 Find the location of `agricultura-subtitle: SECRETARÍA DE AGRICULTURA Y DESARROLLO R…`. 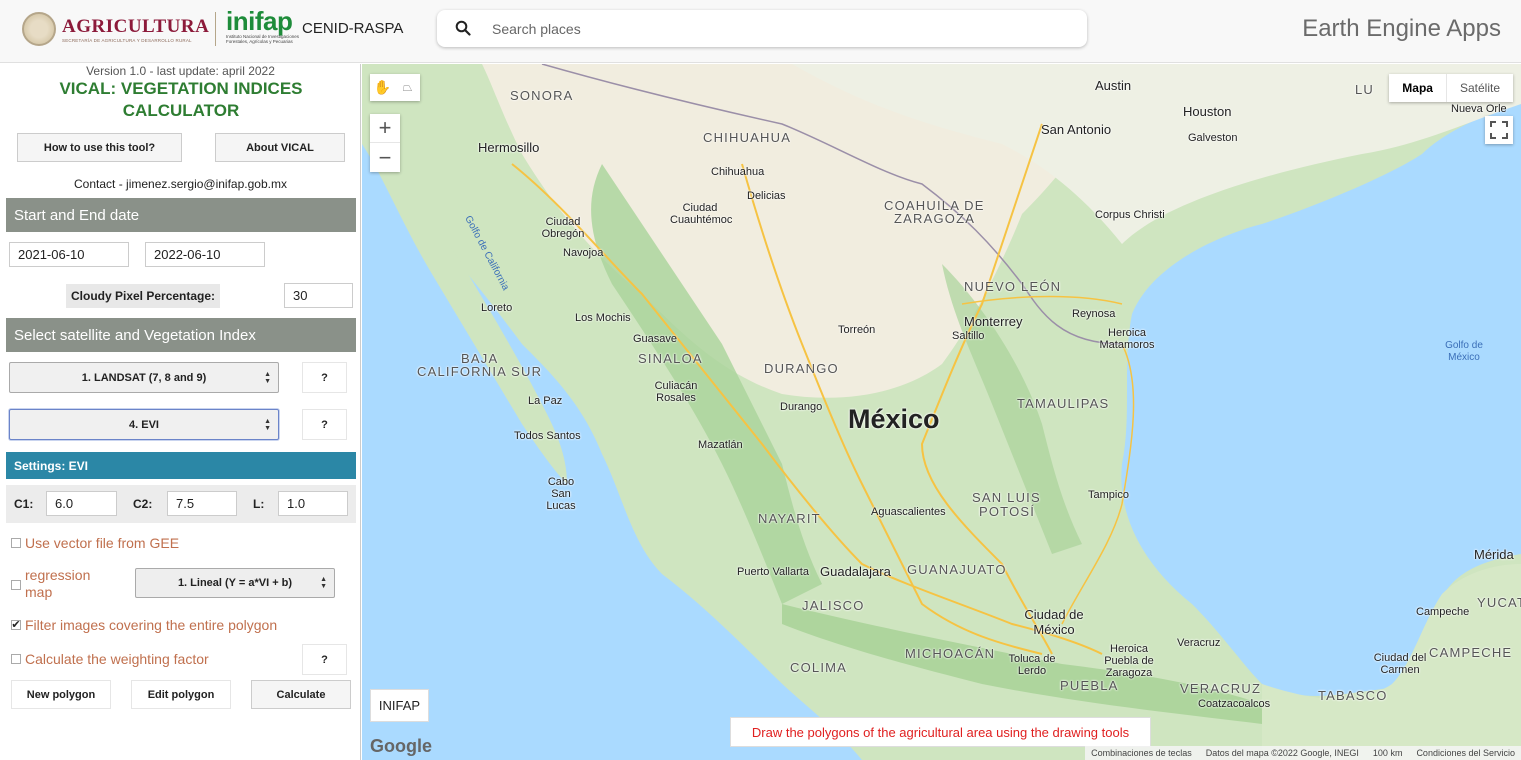

agricultura-subtitle: SECRETARÍA DE AGRICULTURA Y DESARROLLO R… is located at coordinates (127, 40).